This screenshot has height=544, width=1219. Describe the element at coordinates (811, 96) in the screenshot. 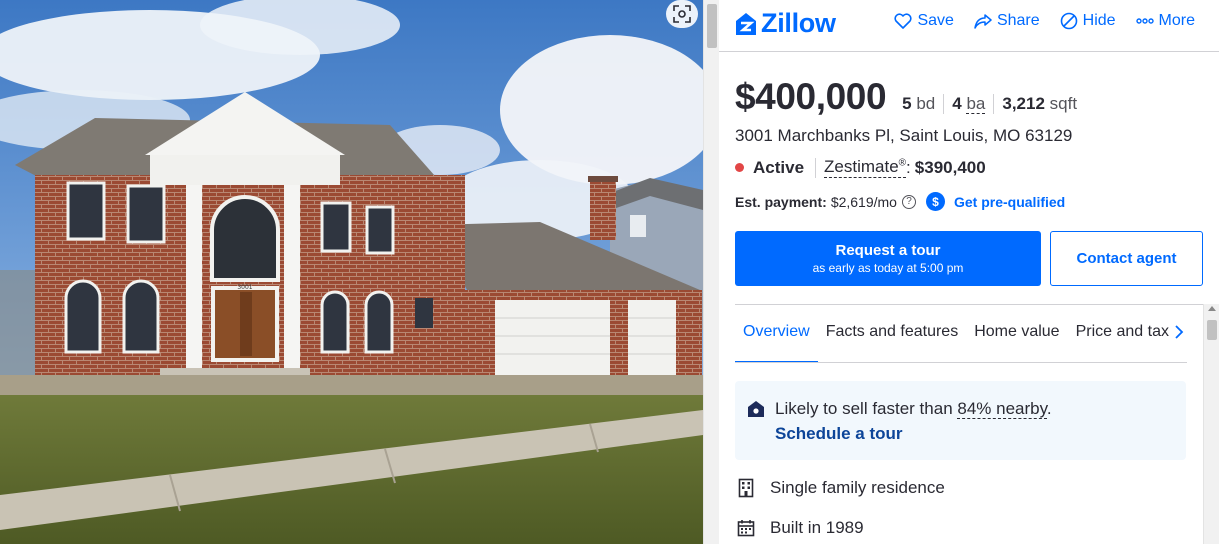

I see `listing-price: $400,000` at that location.